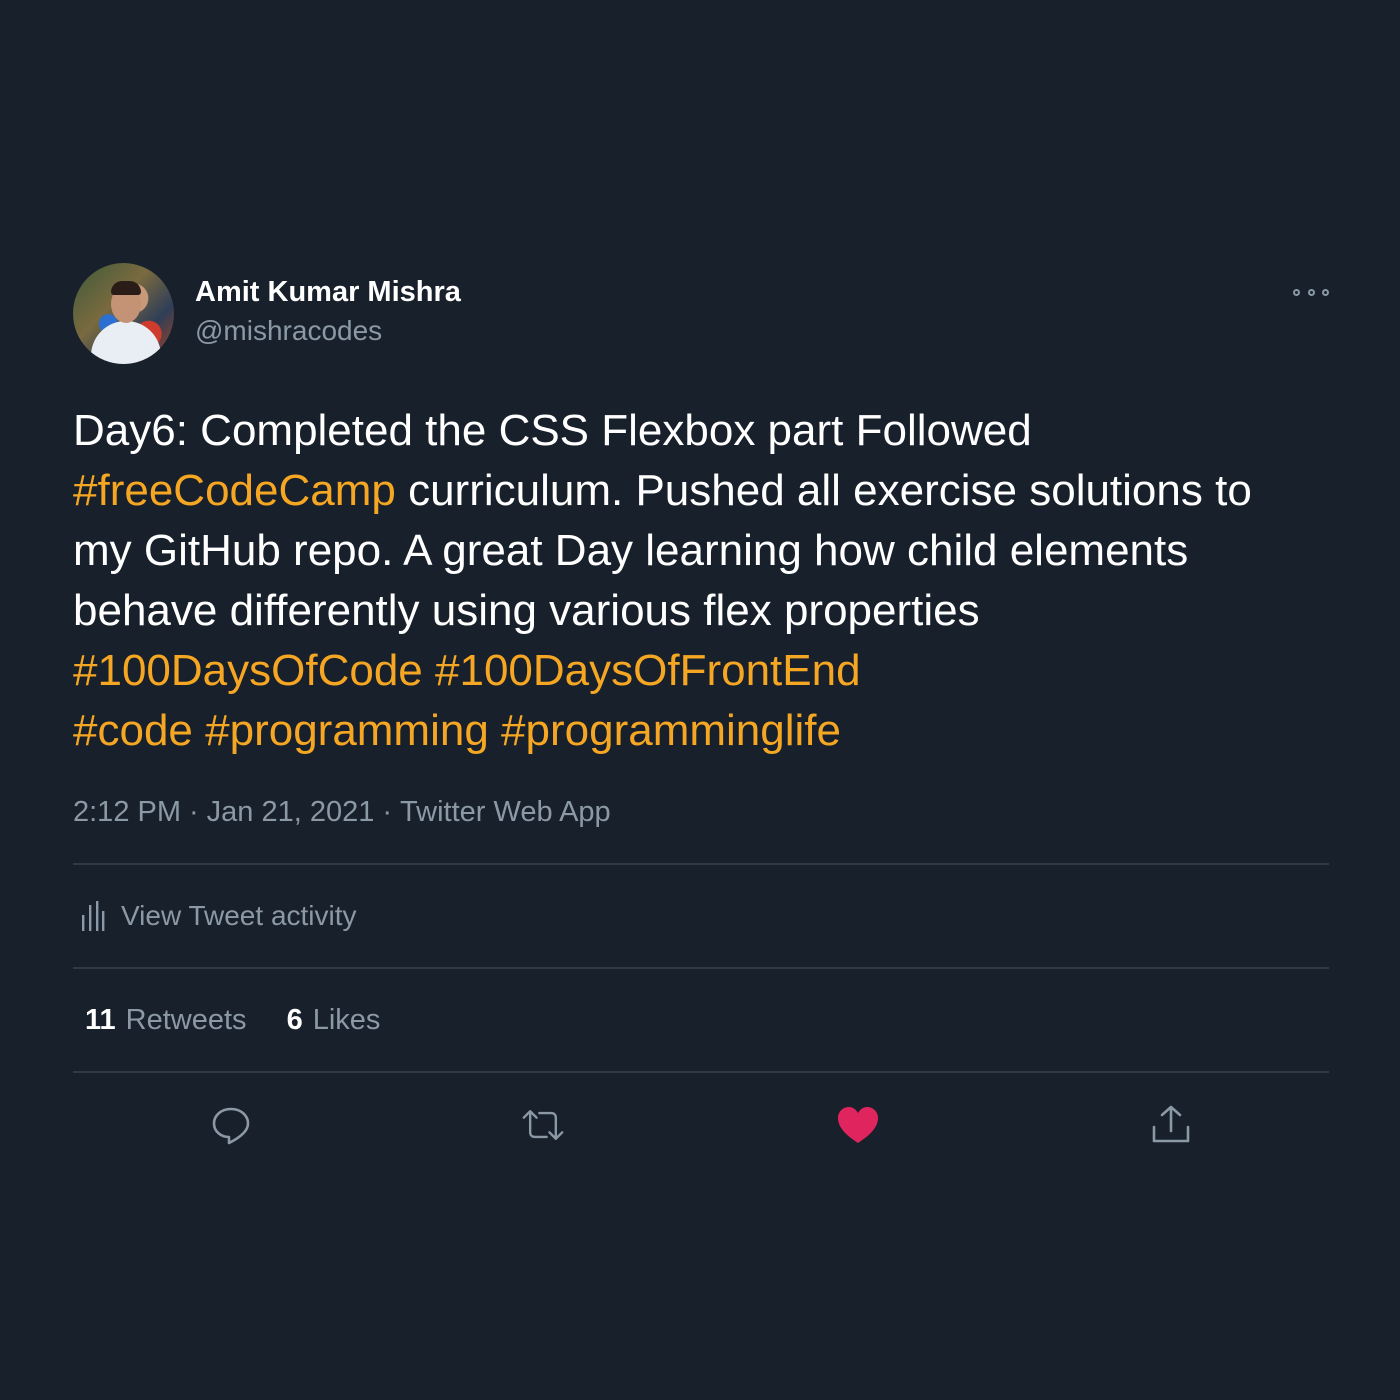 This screenshot has width=1400, height=1400. I want to click on view-activity-label: View Tweet activity, so click(239, 915).